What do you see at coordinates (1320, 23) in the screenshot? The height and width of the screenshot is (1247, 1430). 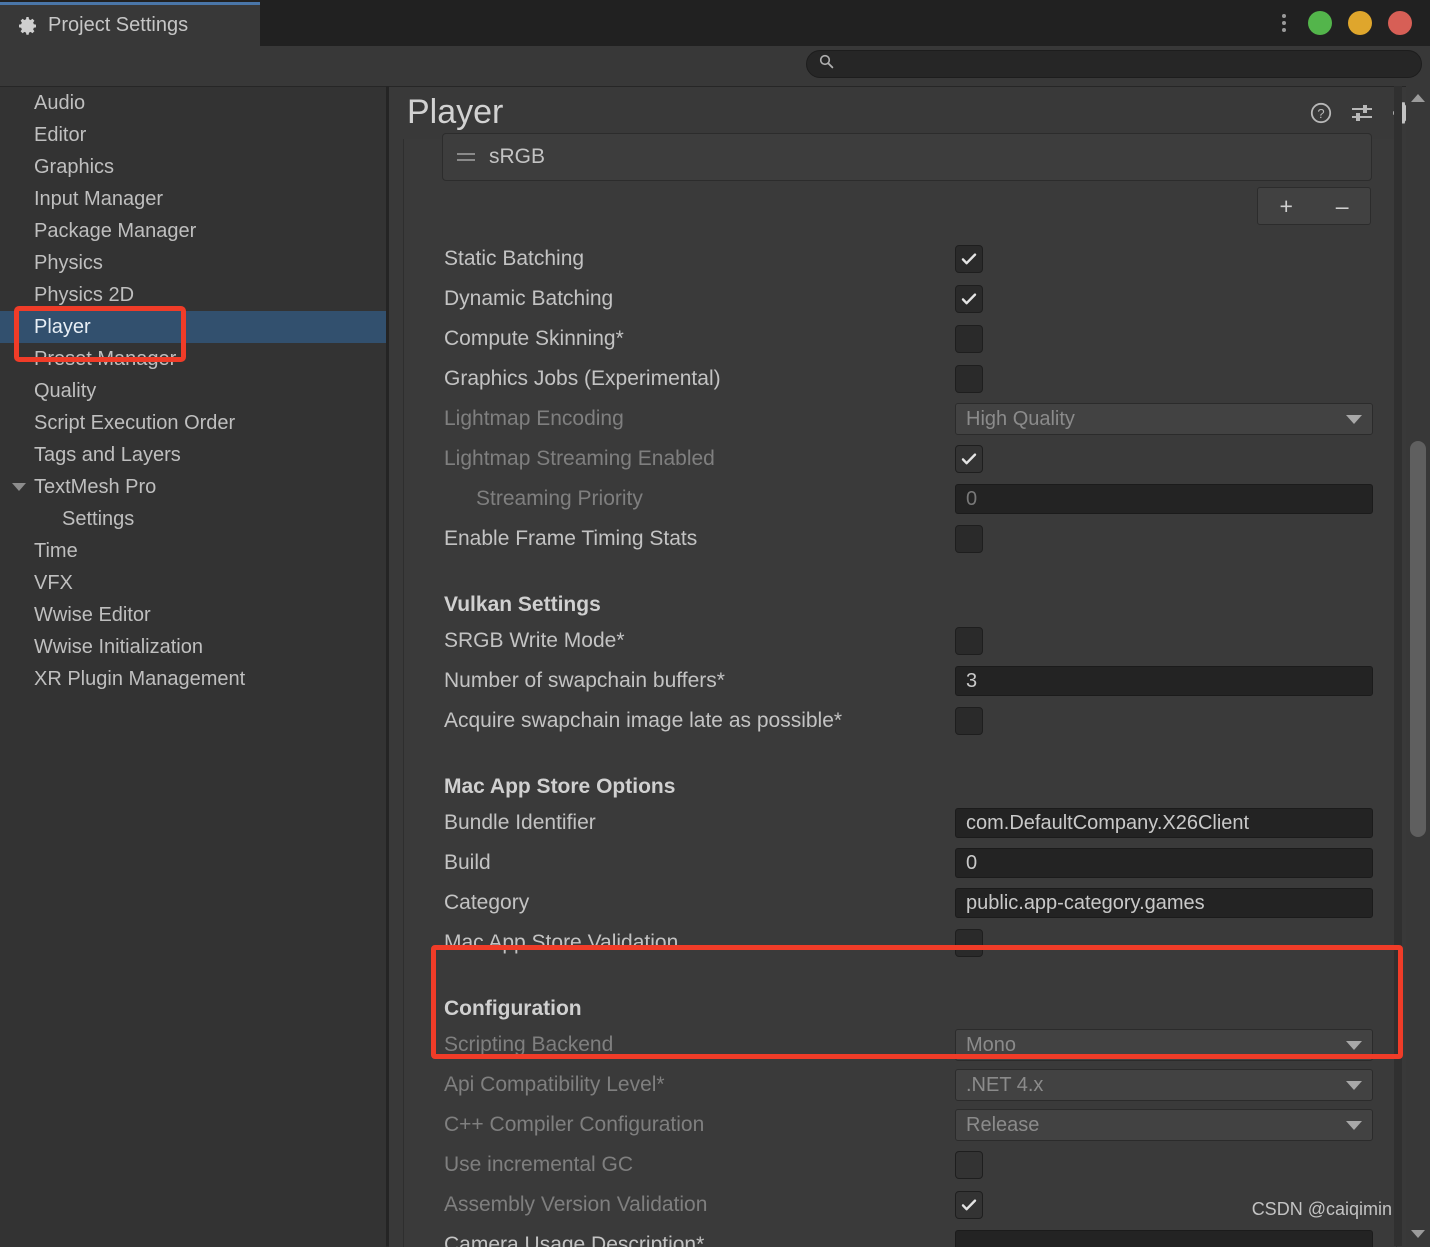 I see `window-maximize-button` at bounding box center [1320, 23].